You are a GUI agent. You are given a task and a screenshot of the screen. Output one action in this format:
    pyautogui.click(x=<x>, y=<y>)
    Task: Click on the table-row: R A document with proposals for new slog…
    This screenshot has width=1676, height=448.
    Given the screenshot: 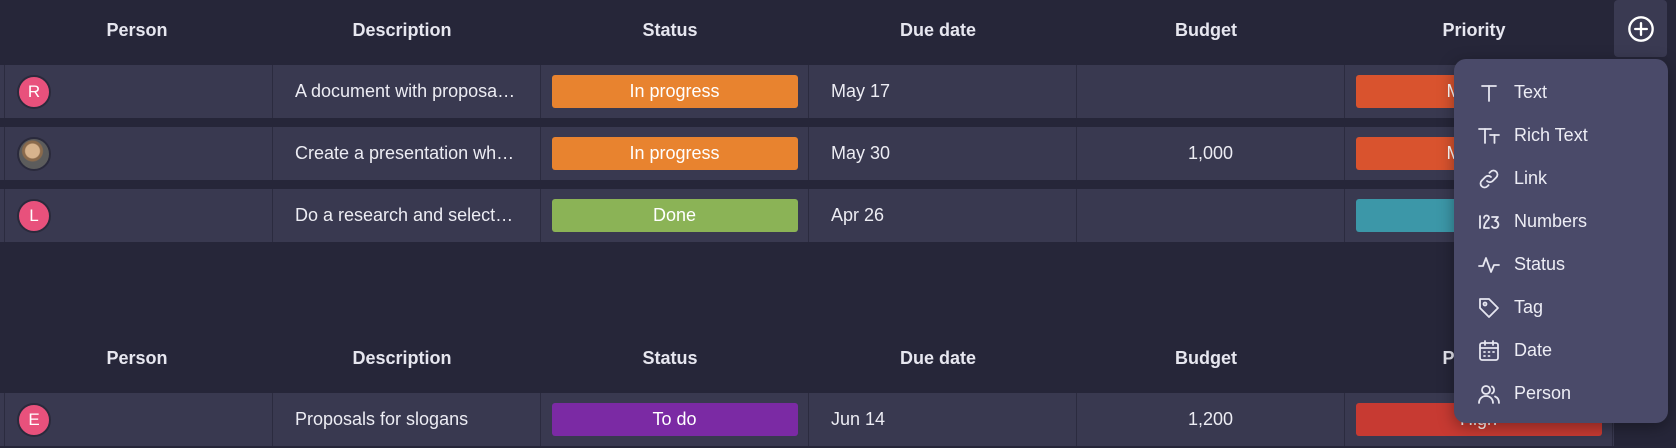 What is the action you would take?
    pyautogui.click(x=807, y=91)
    